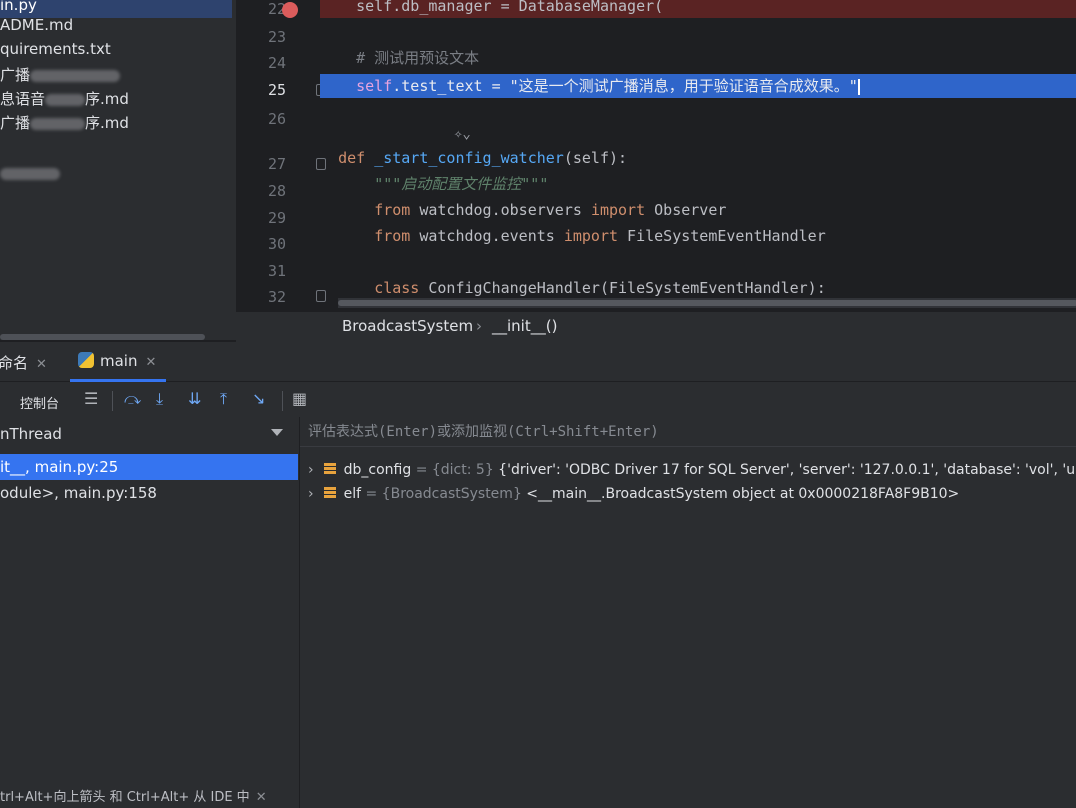 This screenshot has width=1076, height=808. Describe the element at coordinates (276, 37) in the screenshot. I see `line-number: 23` at that location.